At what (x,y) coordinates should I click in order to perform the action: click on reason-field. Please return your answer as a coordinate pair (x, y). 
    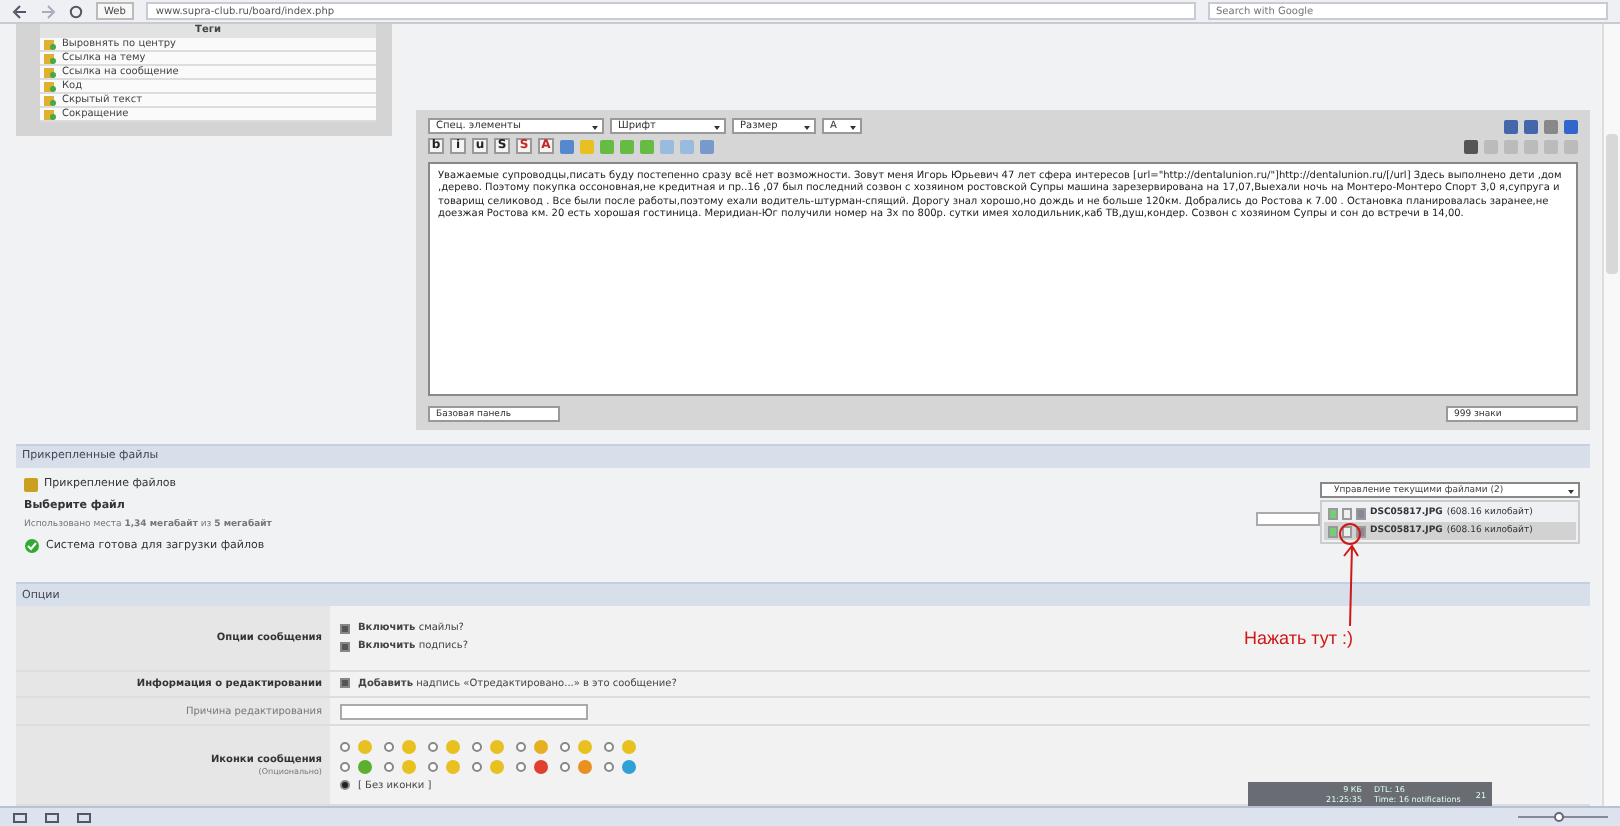
    Looking at the image, I should click on (464, 711).